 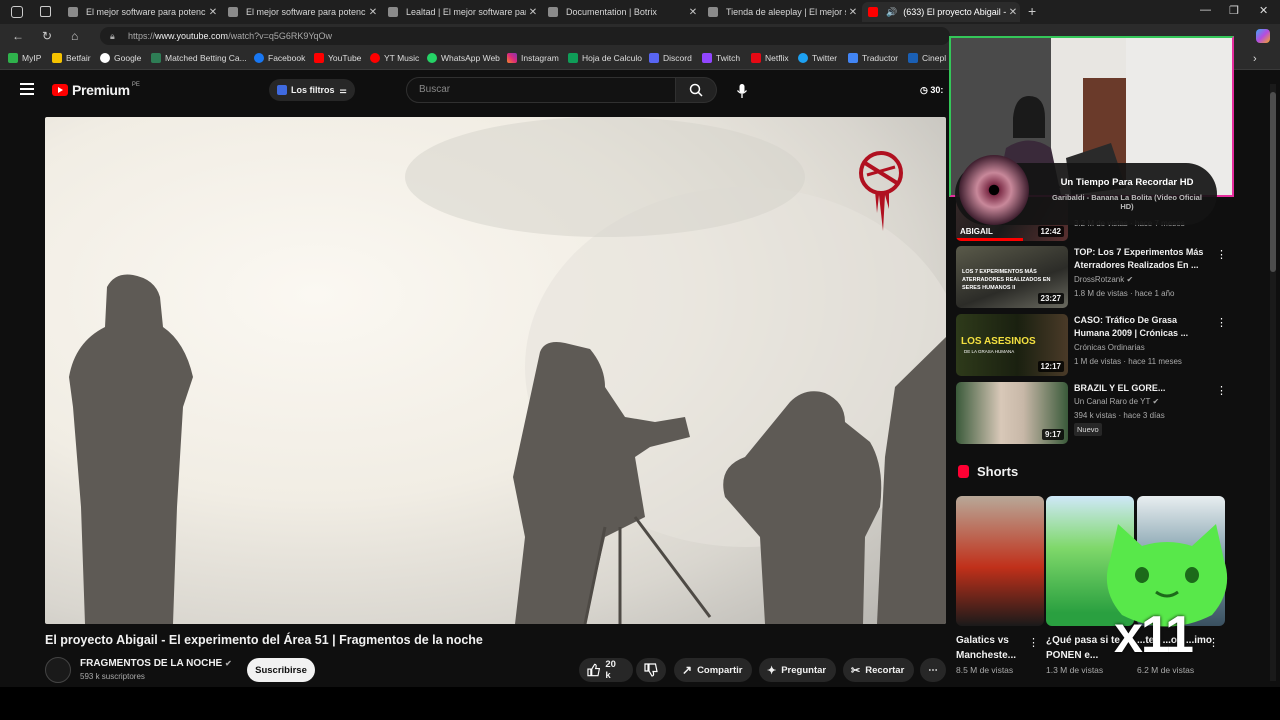 What do you see at coordinates (1032, 11) in the screenshot?
I see `new-tab-button: +` at bounding box center [1032, 11].